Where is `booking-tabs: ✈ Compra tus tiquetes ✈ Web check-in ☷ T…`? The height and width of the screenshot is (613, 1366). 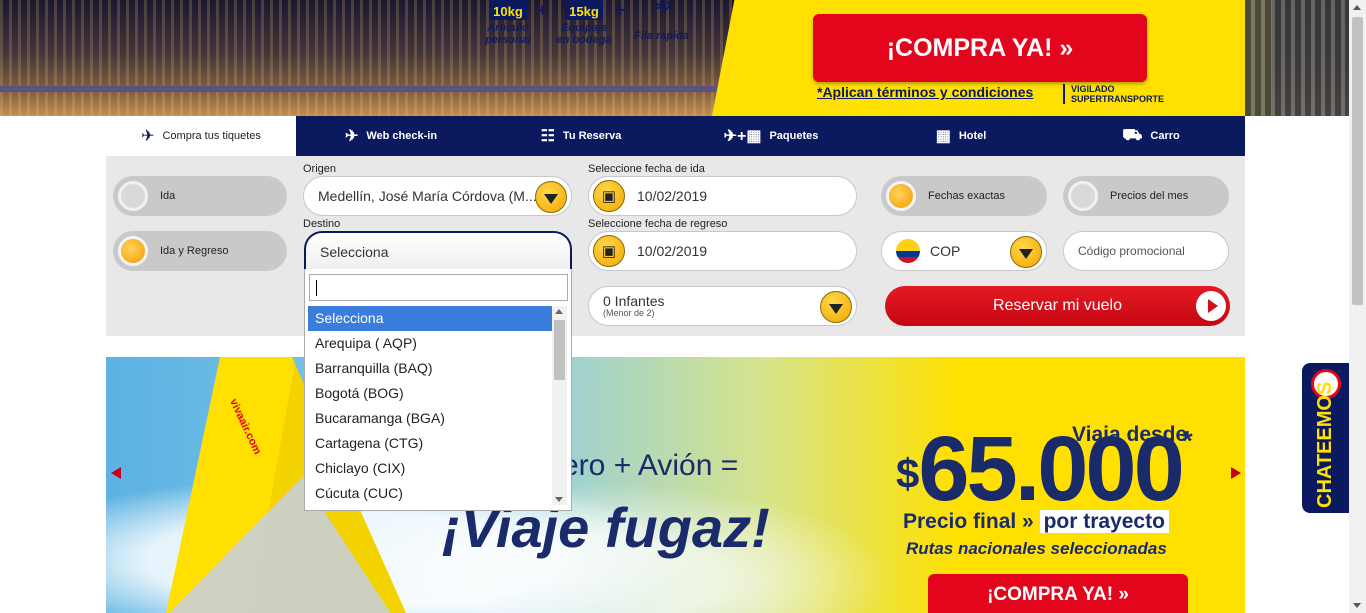
booking-tabs: ✈ Compra tus tiquetes ✈ Web check-in ☷ T… is located at coordinates (675, 136).